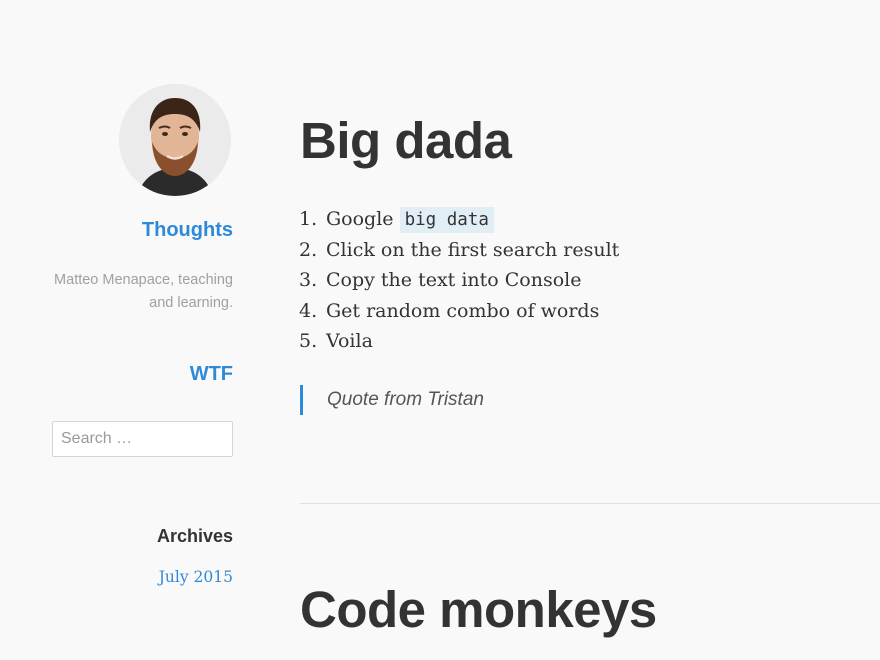  I want to click on archive-link-july-2015: July 2015, so click(196, 577).